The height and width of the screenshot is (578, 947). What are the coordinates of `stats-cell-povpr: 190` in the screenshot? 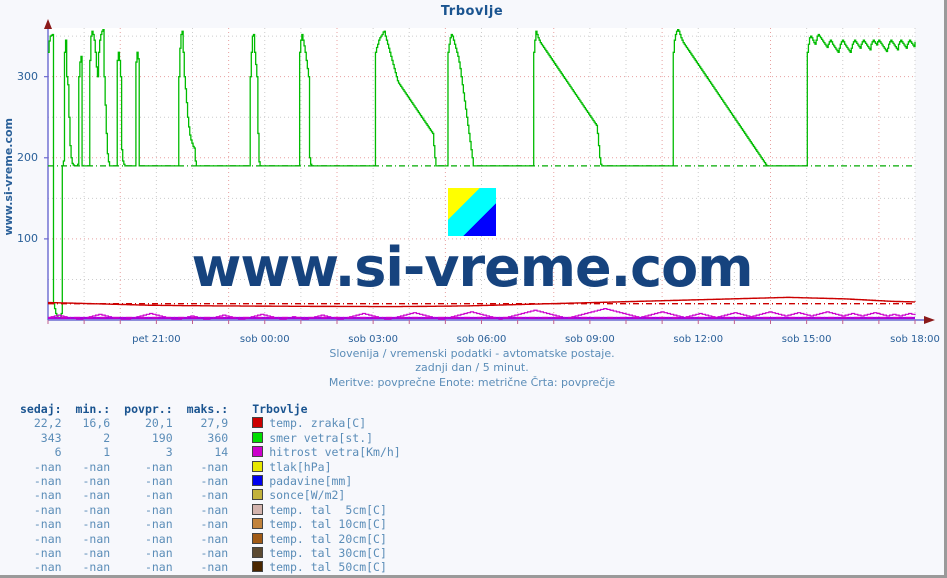 It's located at (162, 437).